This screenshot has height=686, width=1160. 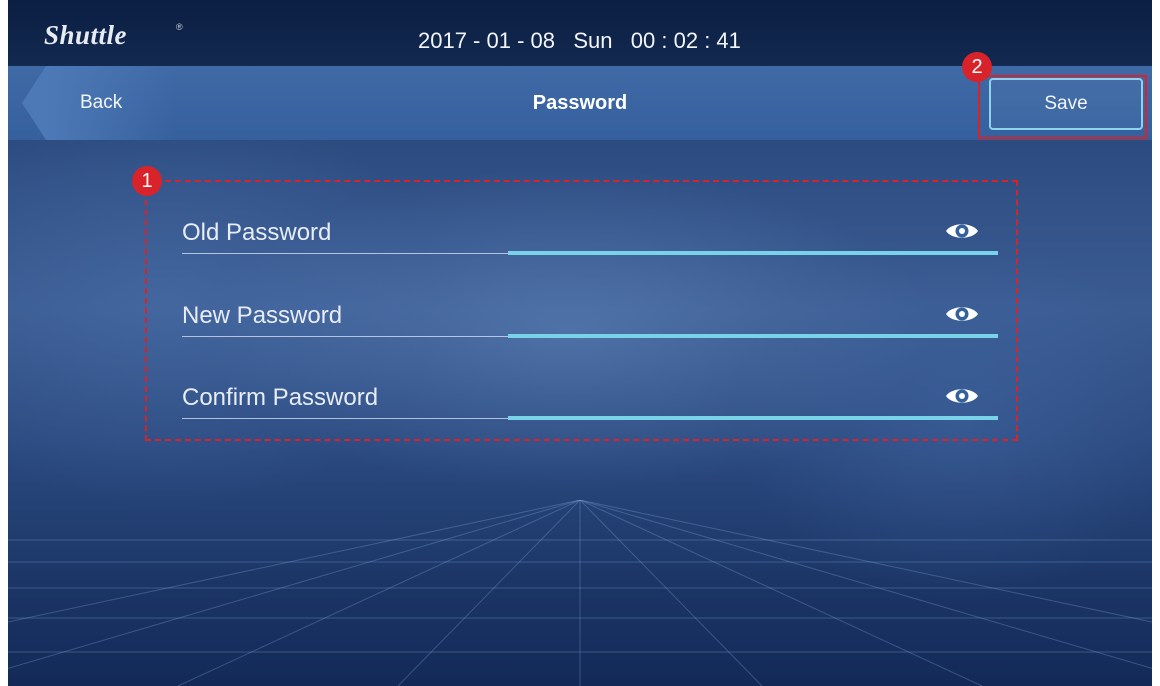 I want to click on callout-badge-2: 2, so click(x=977, y=67).